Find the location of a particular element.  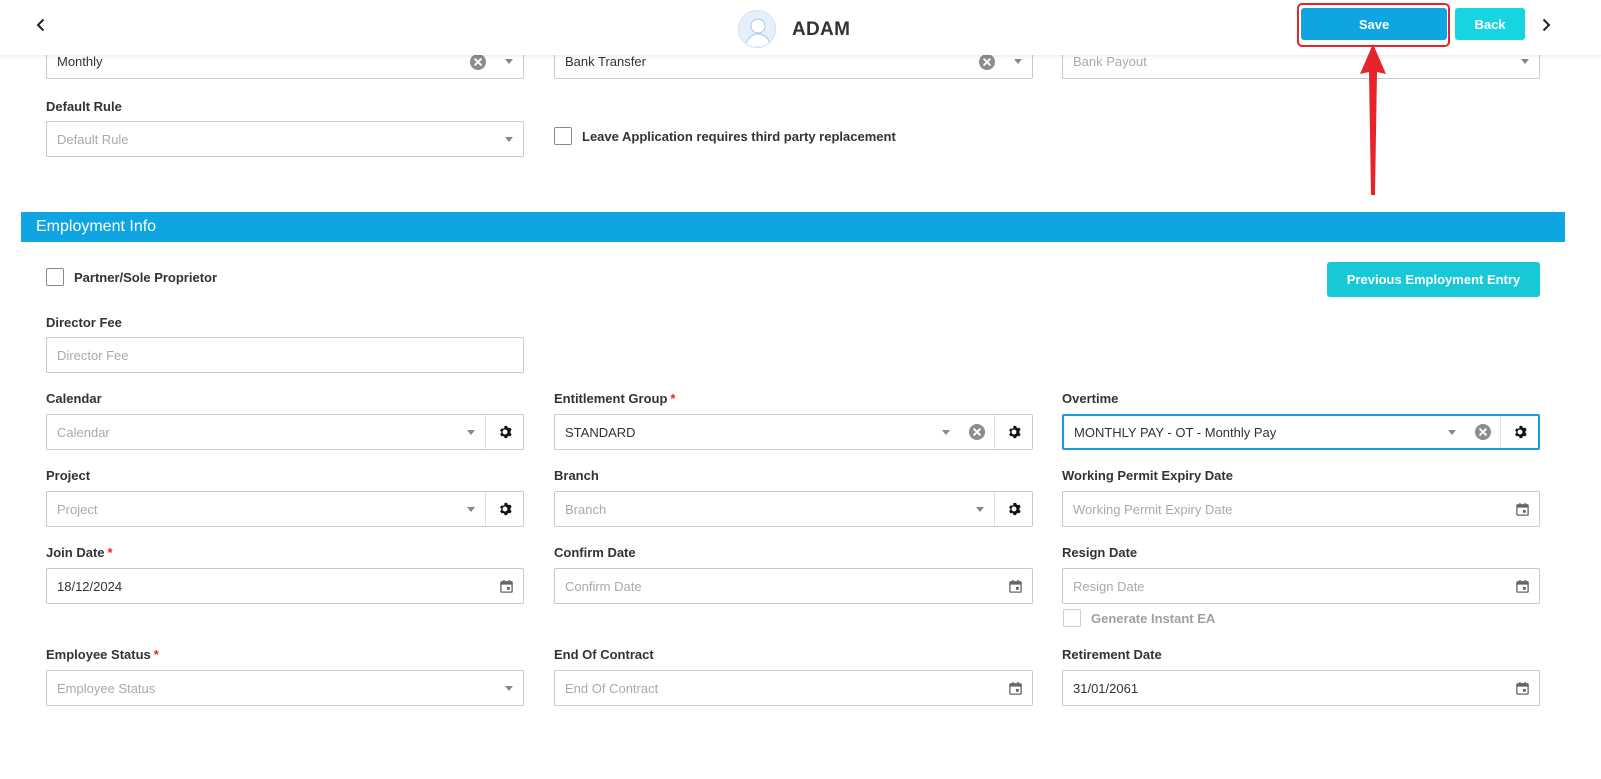

retirement-date-value: 31/01/2061 is located at coordinates (1106, 688).